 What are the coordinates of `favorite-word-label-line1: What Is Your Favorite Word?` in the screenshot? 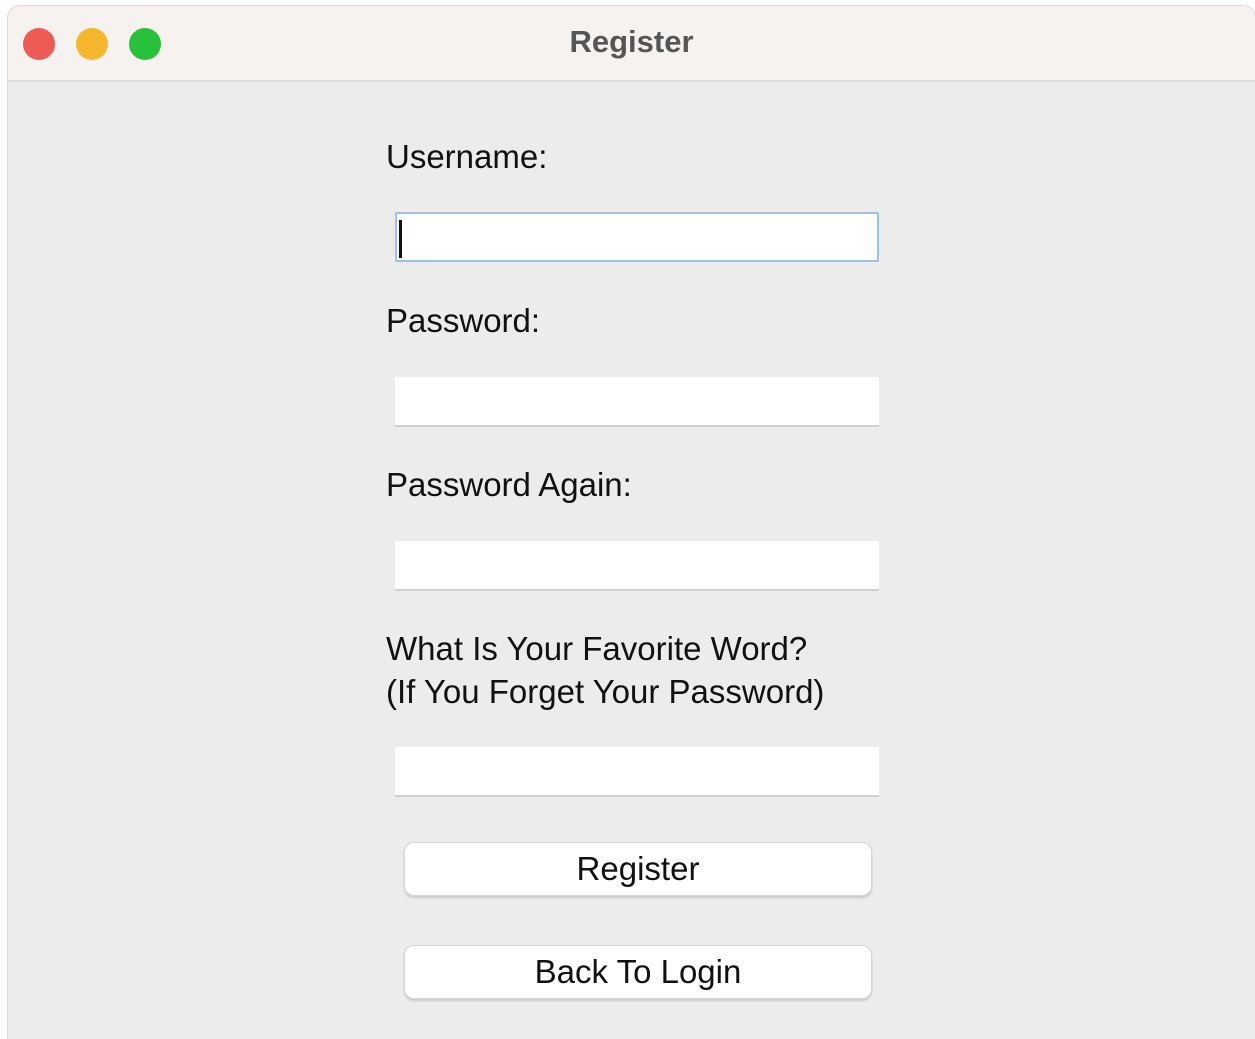 It's located at (597, 648).